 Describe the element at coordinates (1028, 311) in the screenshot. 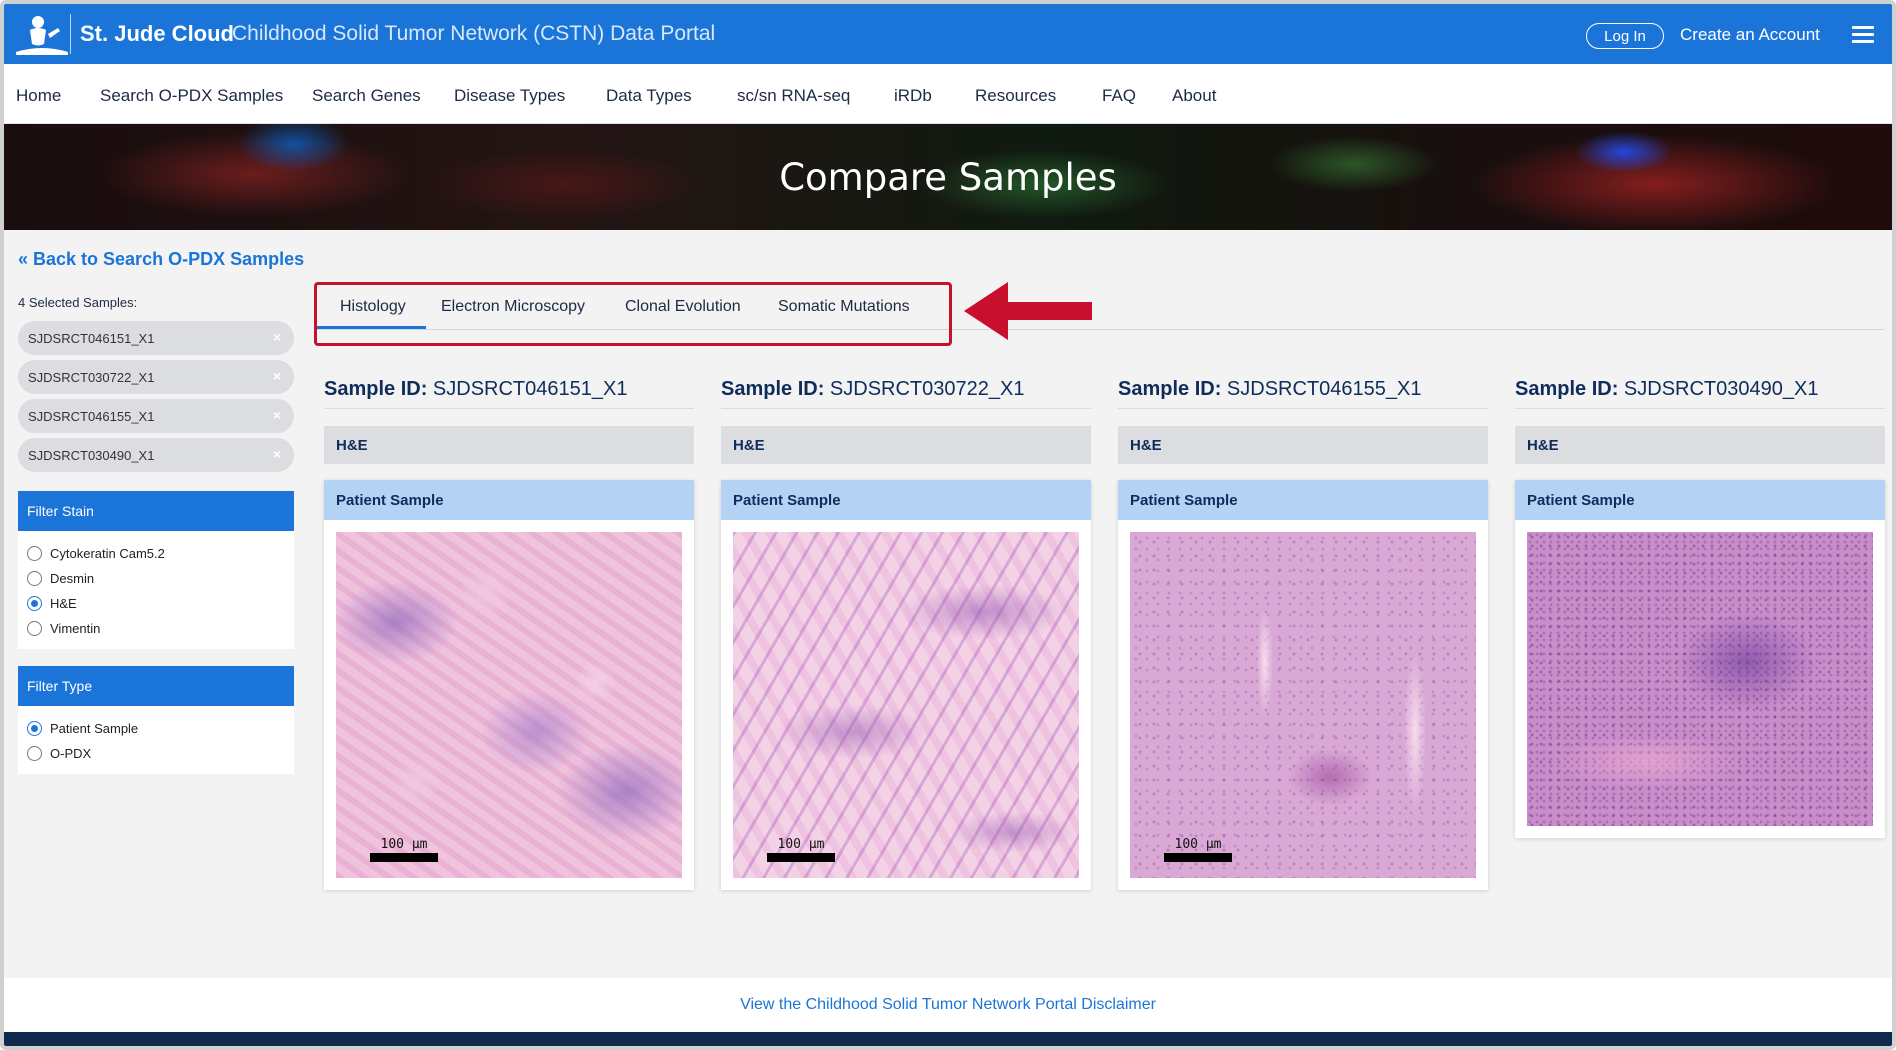

I see `annotation-arrow-icon` at that location.